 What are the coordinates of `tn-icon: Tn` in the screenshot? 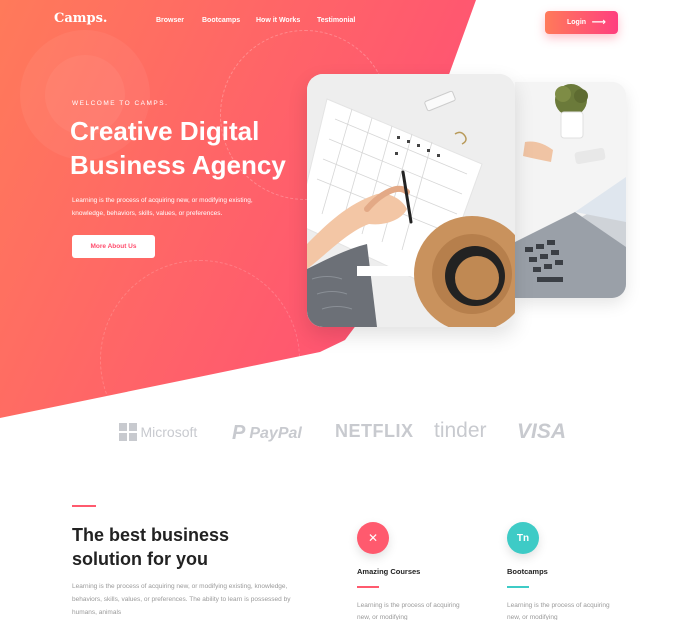 It's located at (523, 538).